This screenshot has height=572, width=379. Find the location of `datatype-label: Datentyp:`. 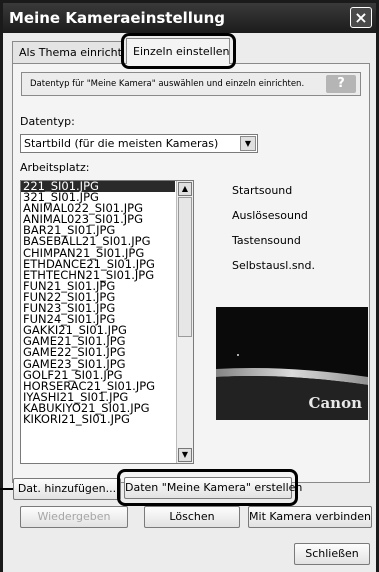

datatype-label: Datentyp: is located at coordinates (47, 121).